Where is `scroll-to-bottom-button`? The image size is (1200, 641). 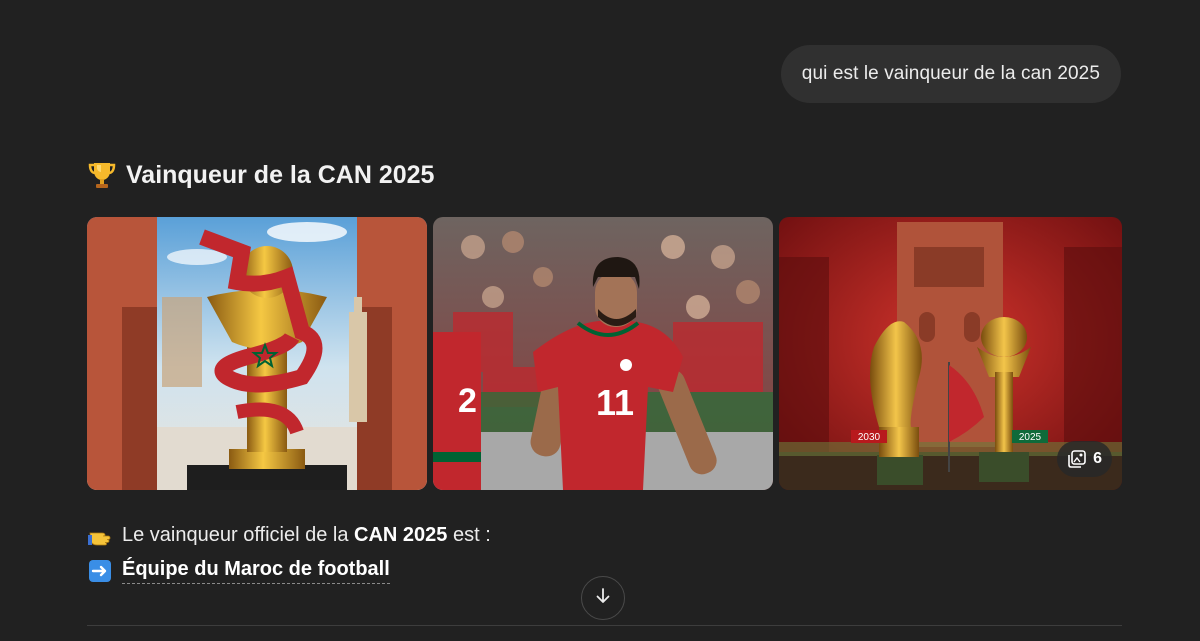 scroll-to-bottom-button is located at coordinates (603, 598).